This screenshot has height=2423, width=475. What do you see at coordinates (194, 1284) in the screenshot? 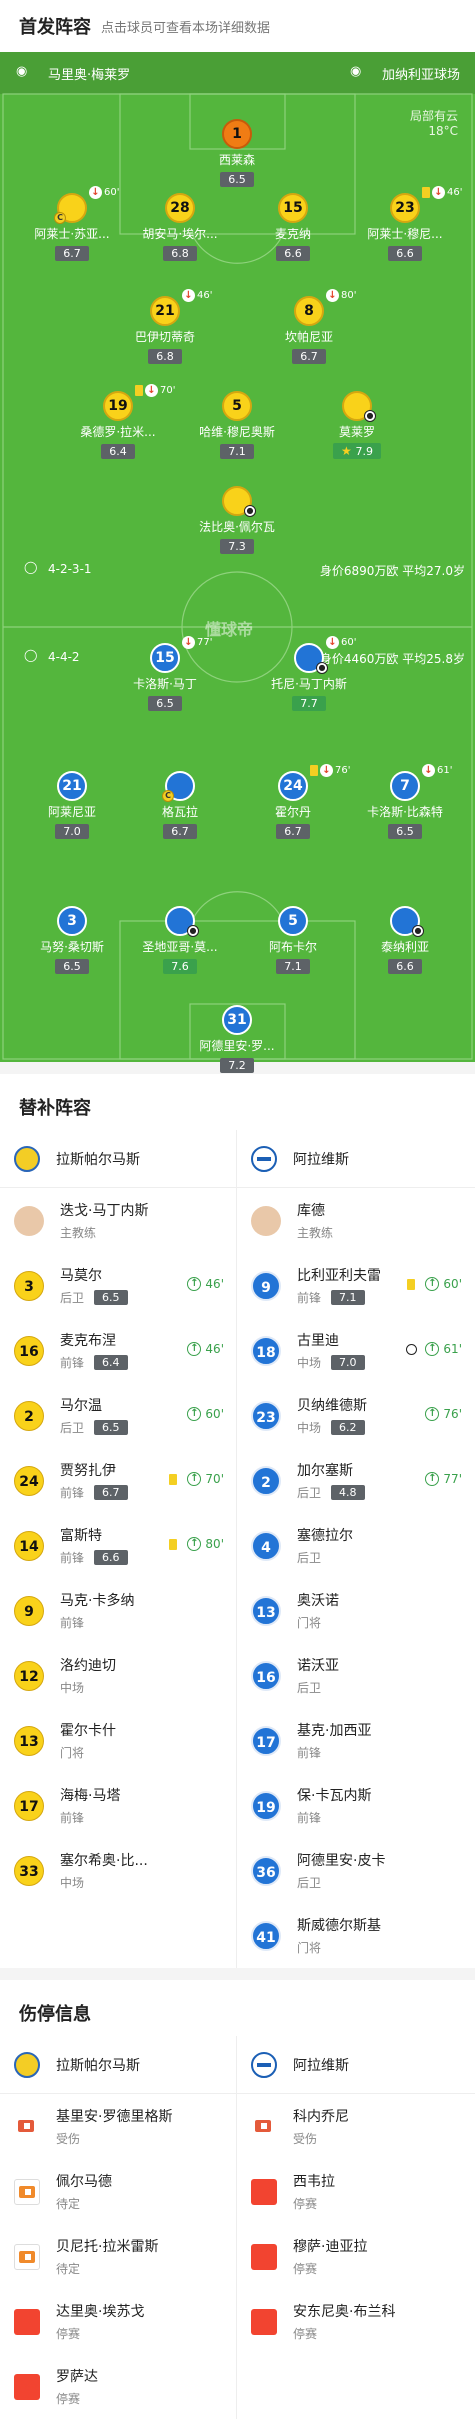
I see `sub-on-icon: ↑` at bounding box center [194, 1284].